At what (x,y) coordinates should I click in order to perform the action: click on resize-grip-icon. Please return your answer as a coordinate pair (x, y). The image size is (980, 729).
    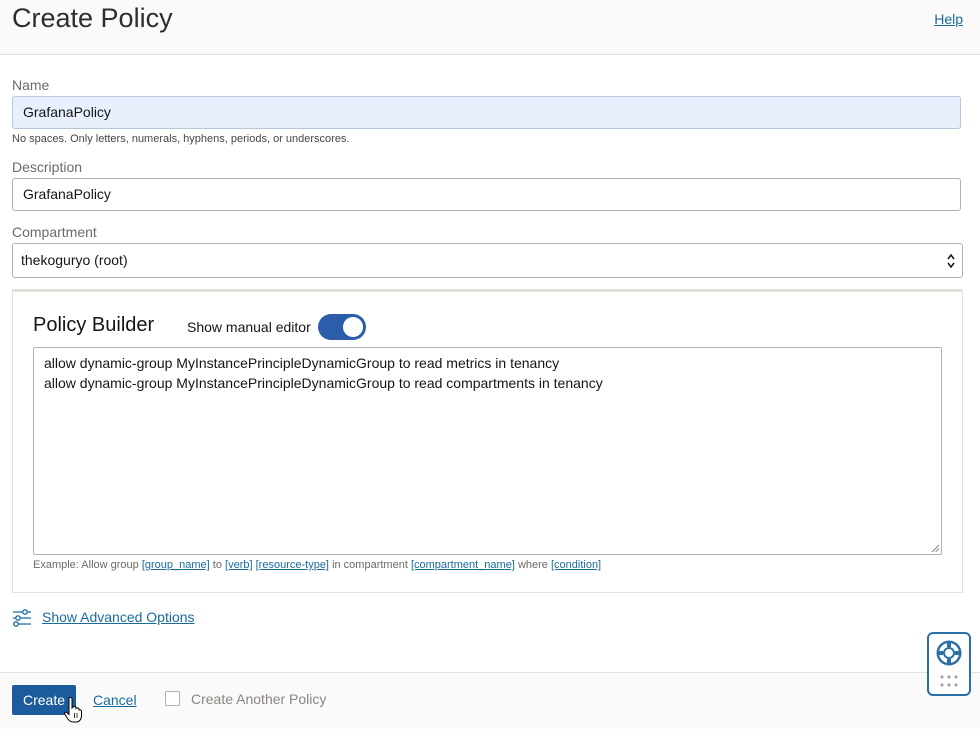
    Looking at the image, I should click on (935, 548).